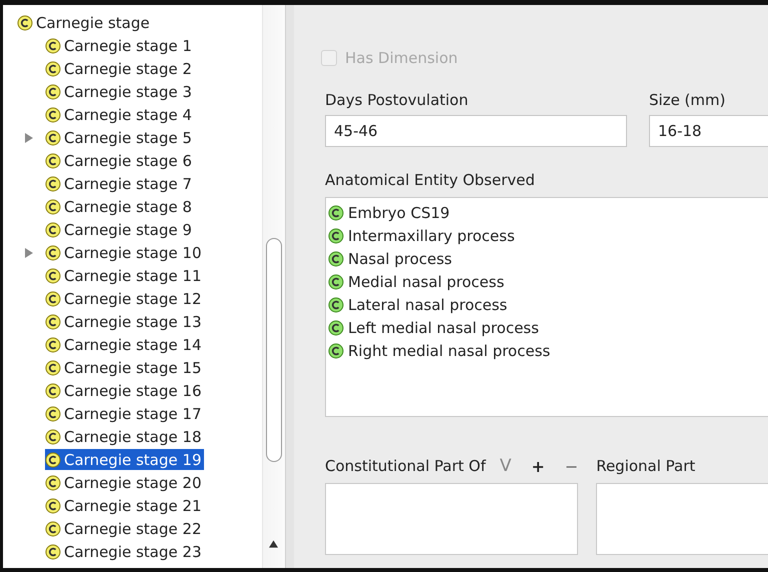 The width and height of the screenshot is (768, 572). I want to click on tree-item: Carnegie stage 20, so click(124, 482).